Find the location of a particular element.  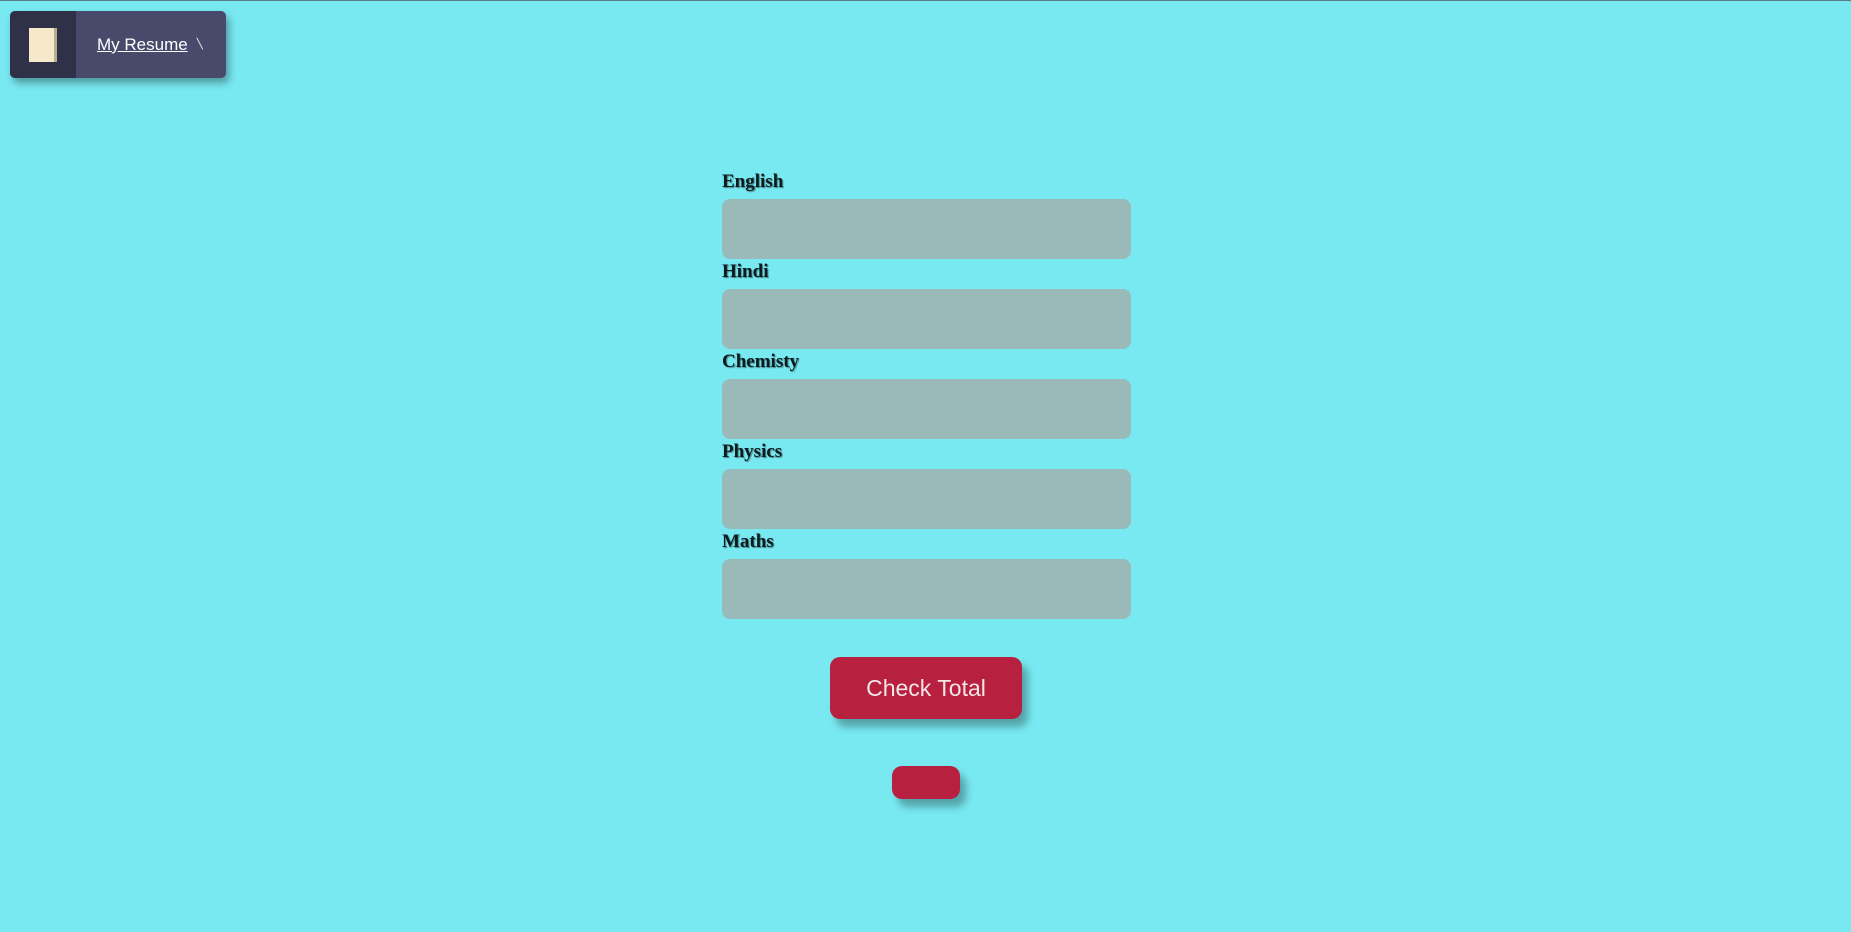

physics-input is located at coordinates (926, 499).